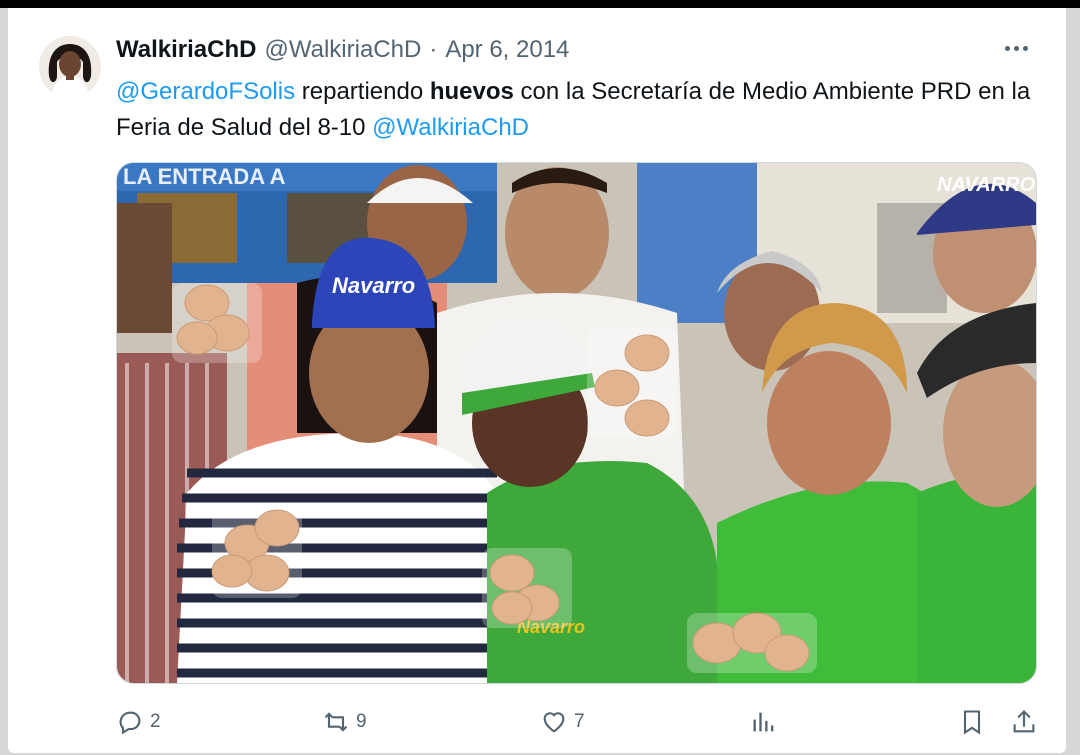  I want to click on tweet-date: Apr 6, 2014, so click(507, 50).